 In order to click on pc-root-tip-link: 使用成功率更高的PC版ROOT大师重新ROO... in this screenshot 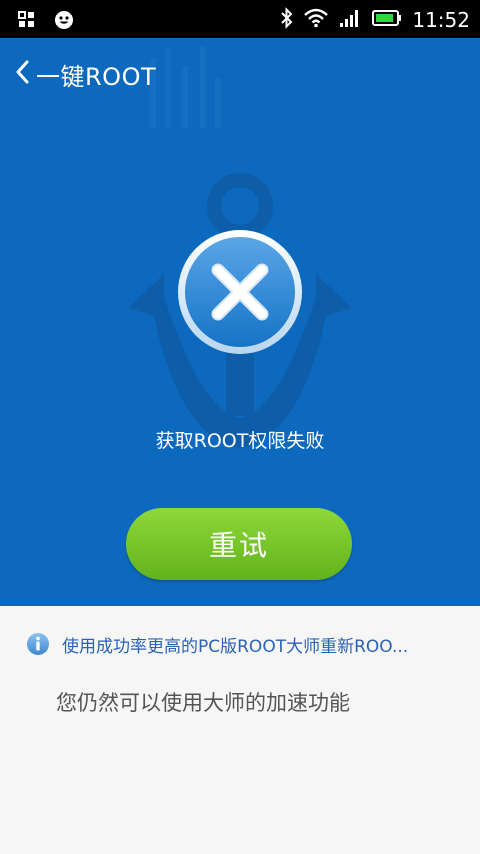, I will do `click(246, 644)`.